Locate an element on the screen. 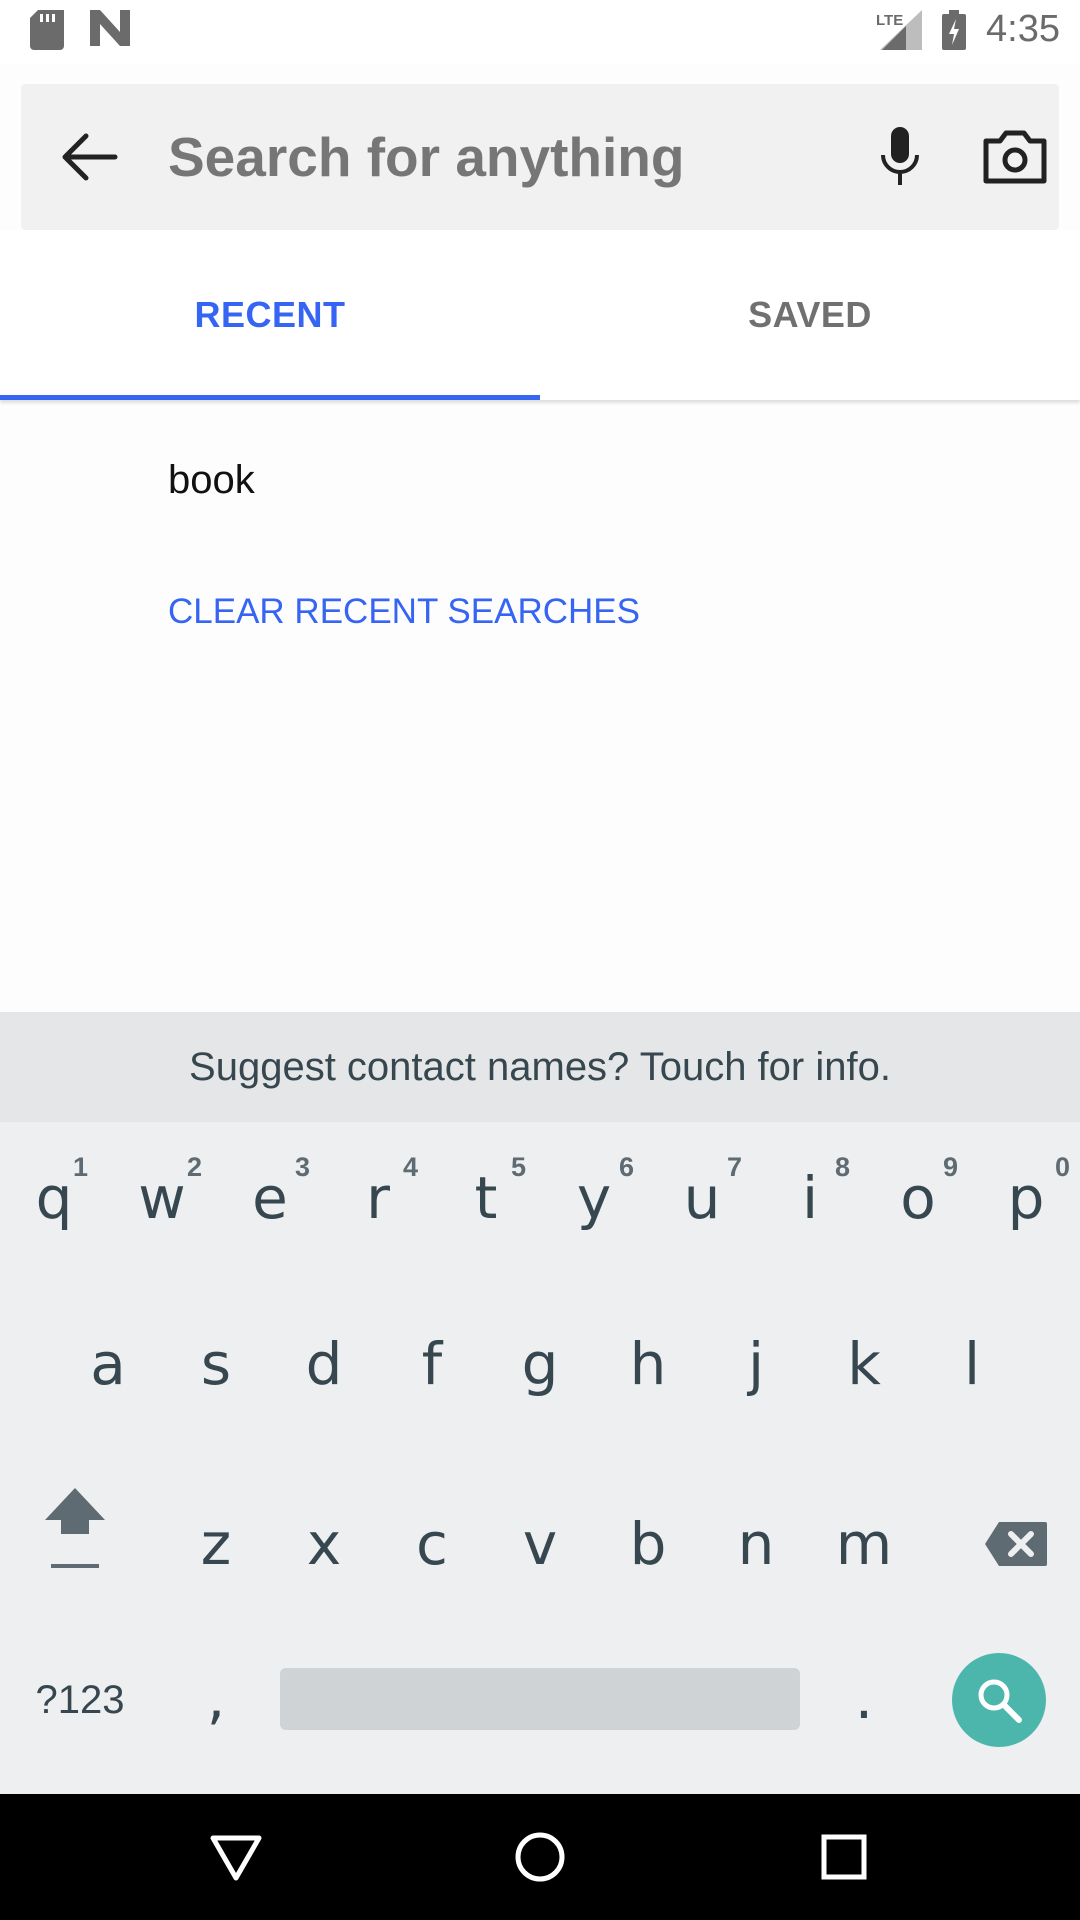  backspace-icon is located at coordinates (1016, 1544).